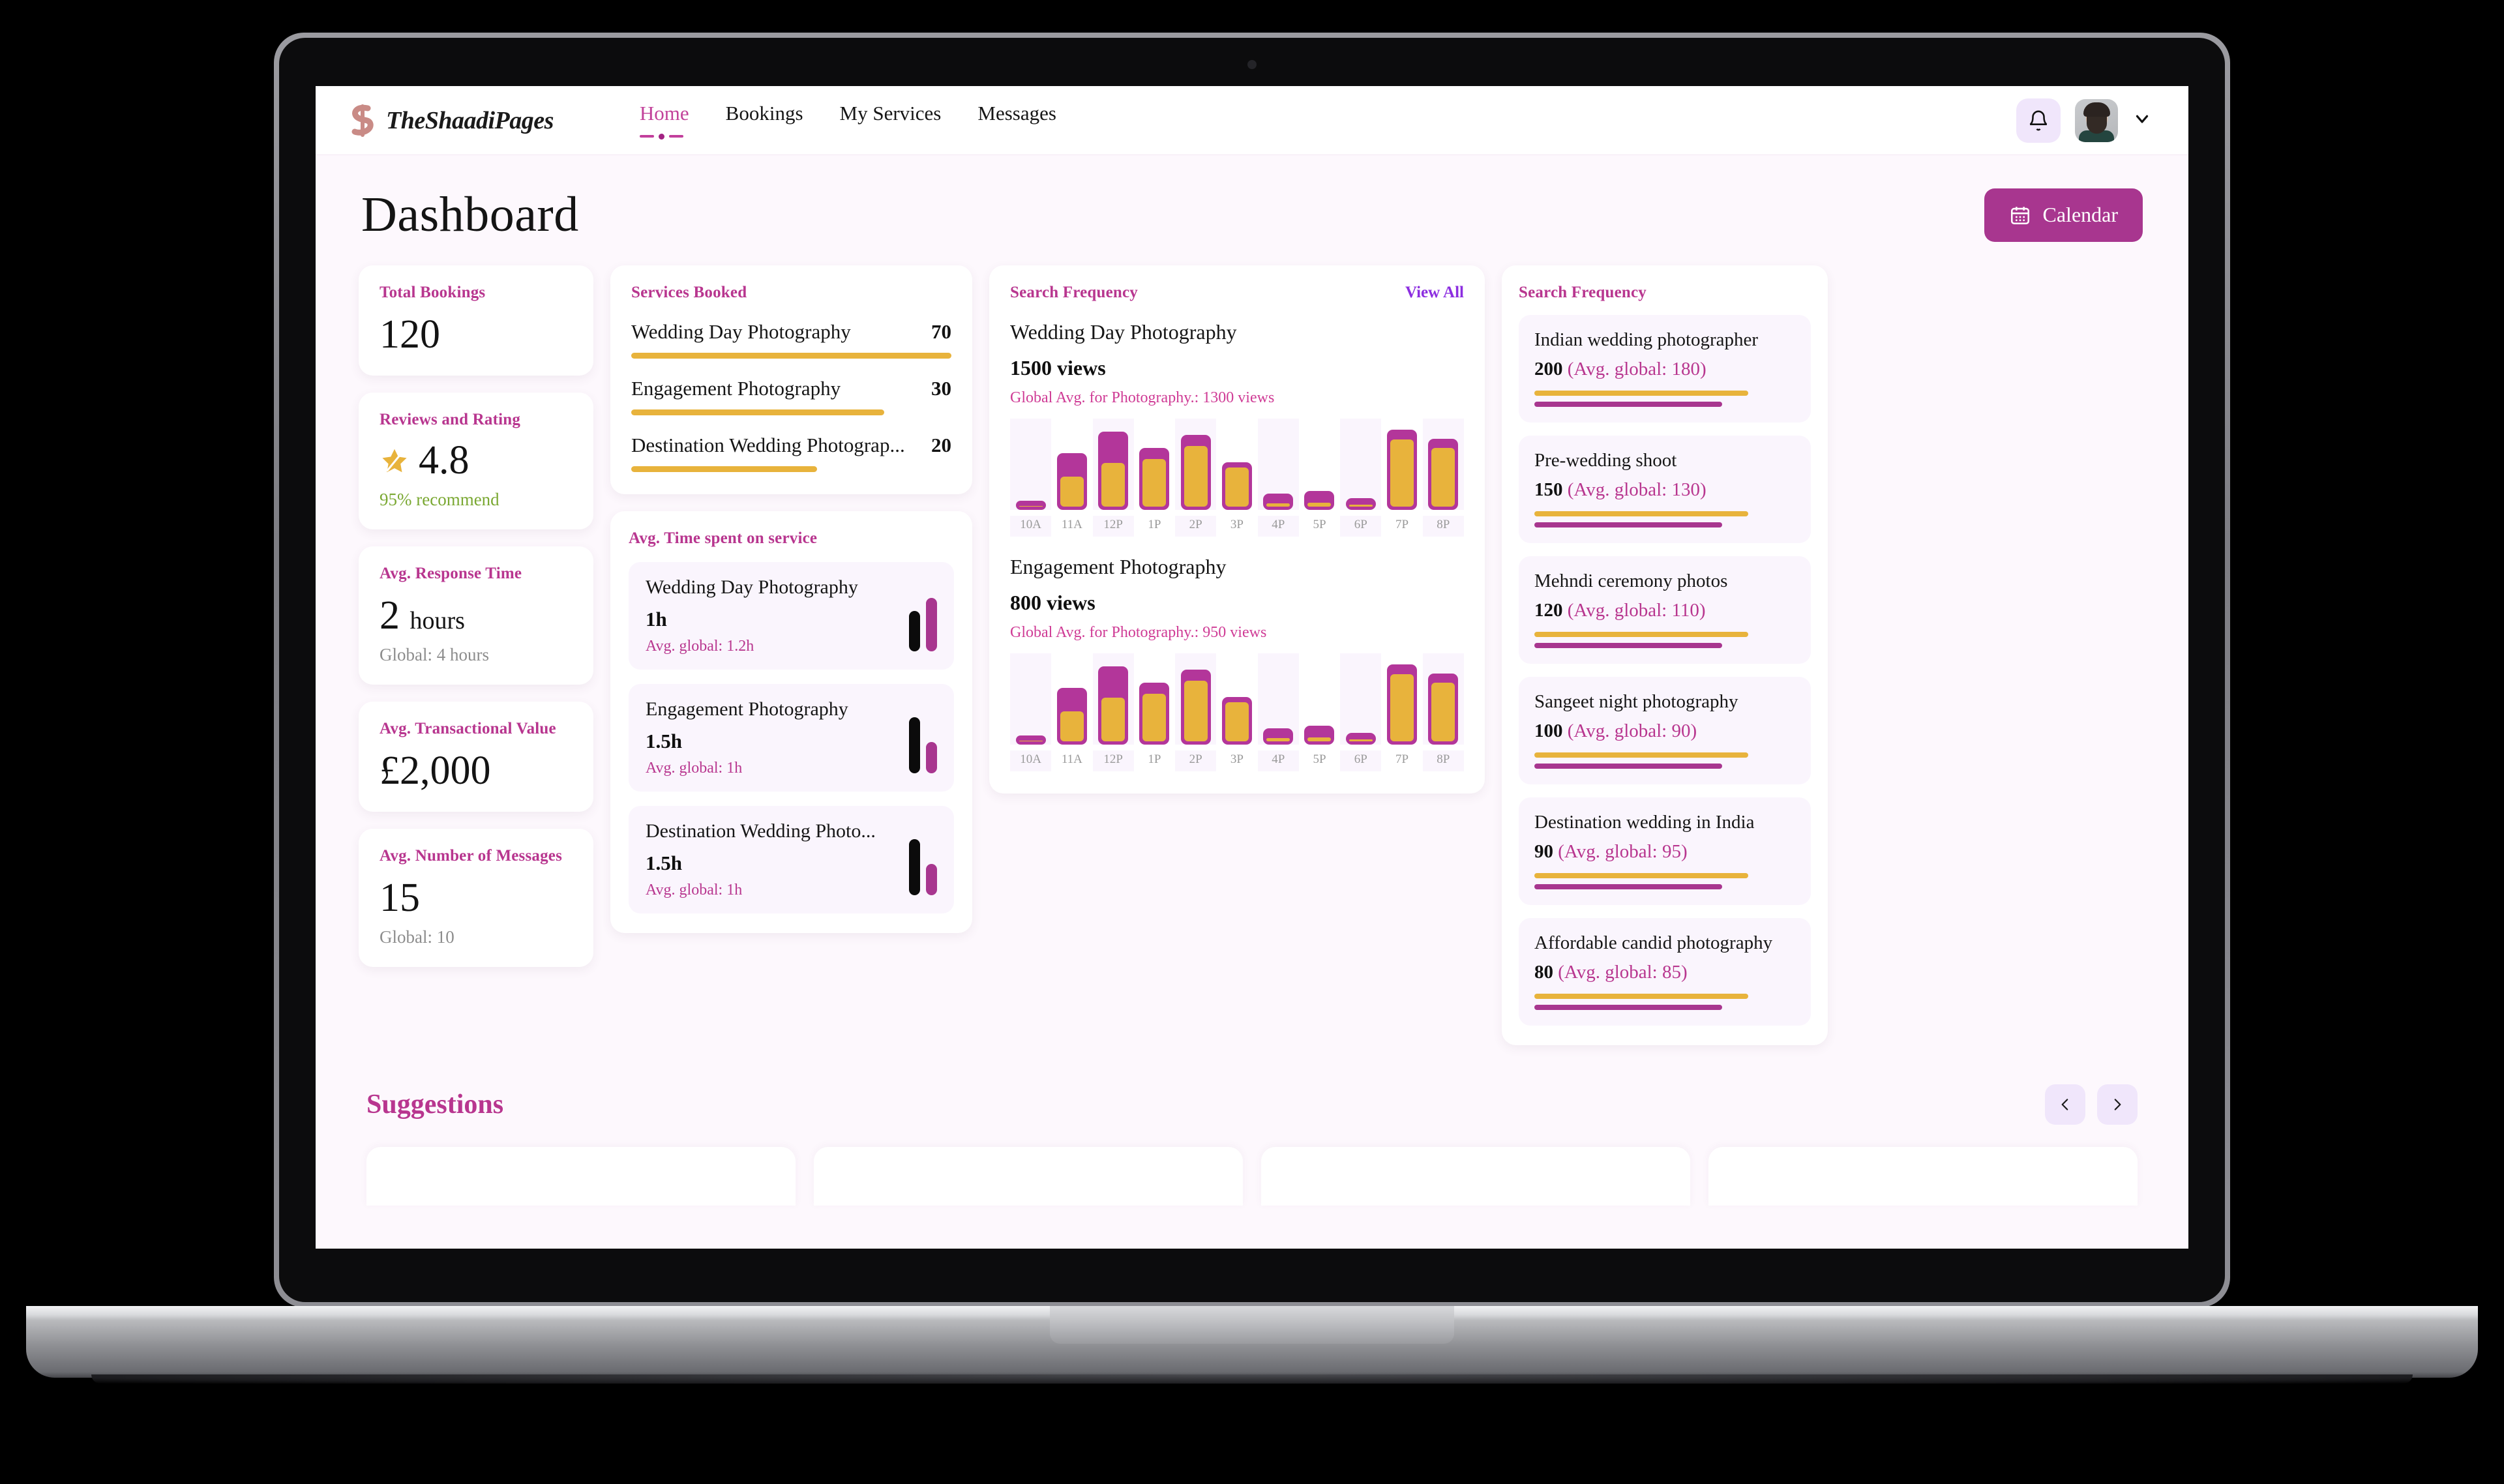 The height and width of the screenshot is (1484, 2504). What do you see at coordinates (1641, 634) in the screenshot?
I see `keyword-bar-own` at bounding box center [1641, 634].